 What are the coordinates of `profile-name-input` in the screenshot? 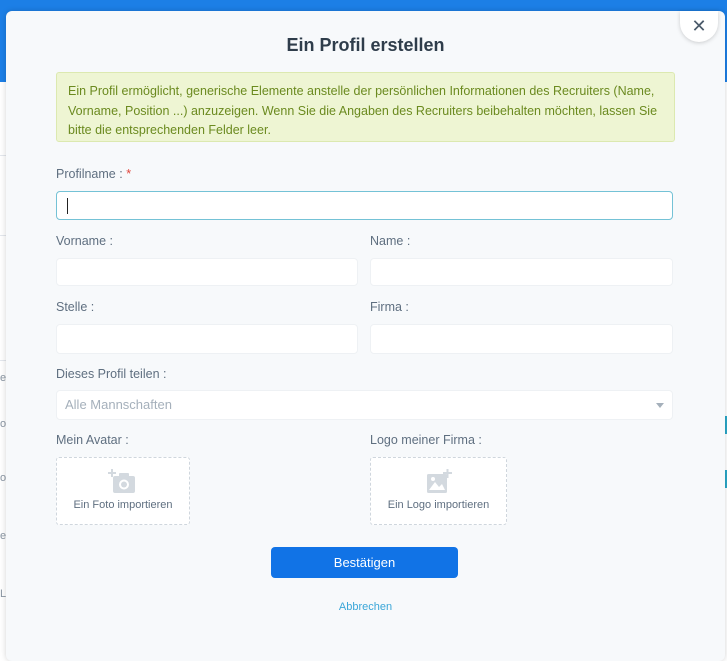 It's located at (364, 205).